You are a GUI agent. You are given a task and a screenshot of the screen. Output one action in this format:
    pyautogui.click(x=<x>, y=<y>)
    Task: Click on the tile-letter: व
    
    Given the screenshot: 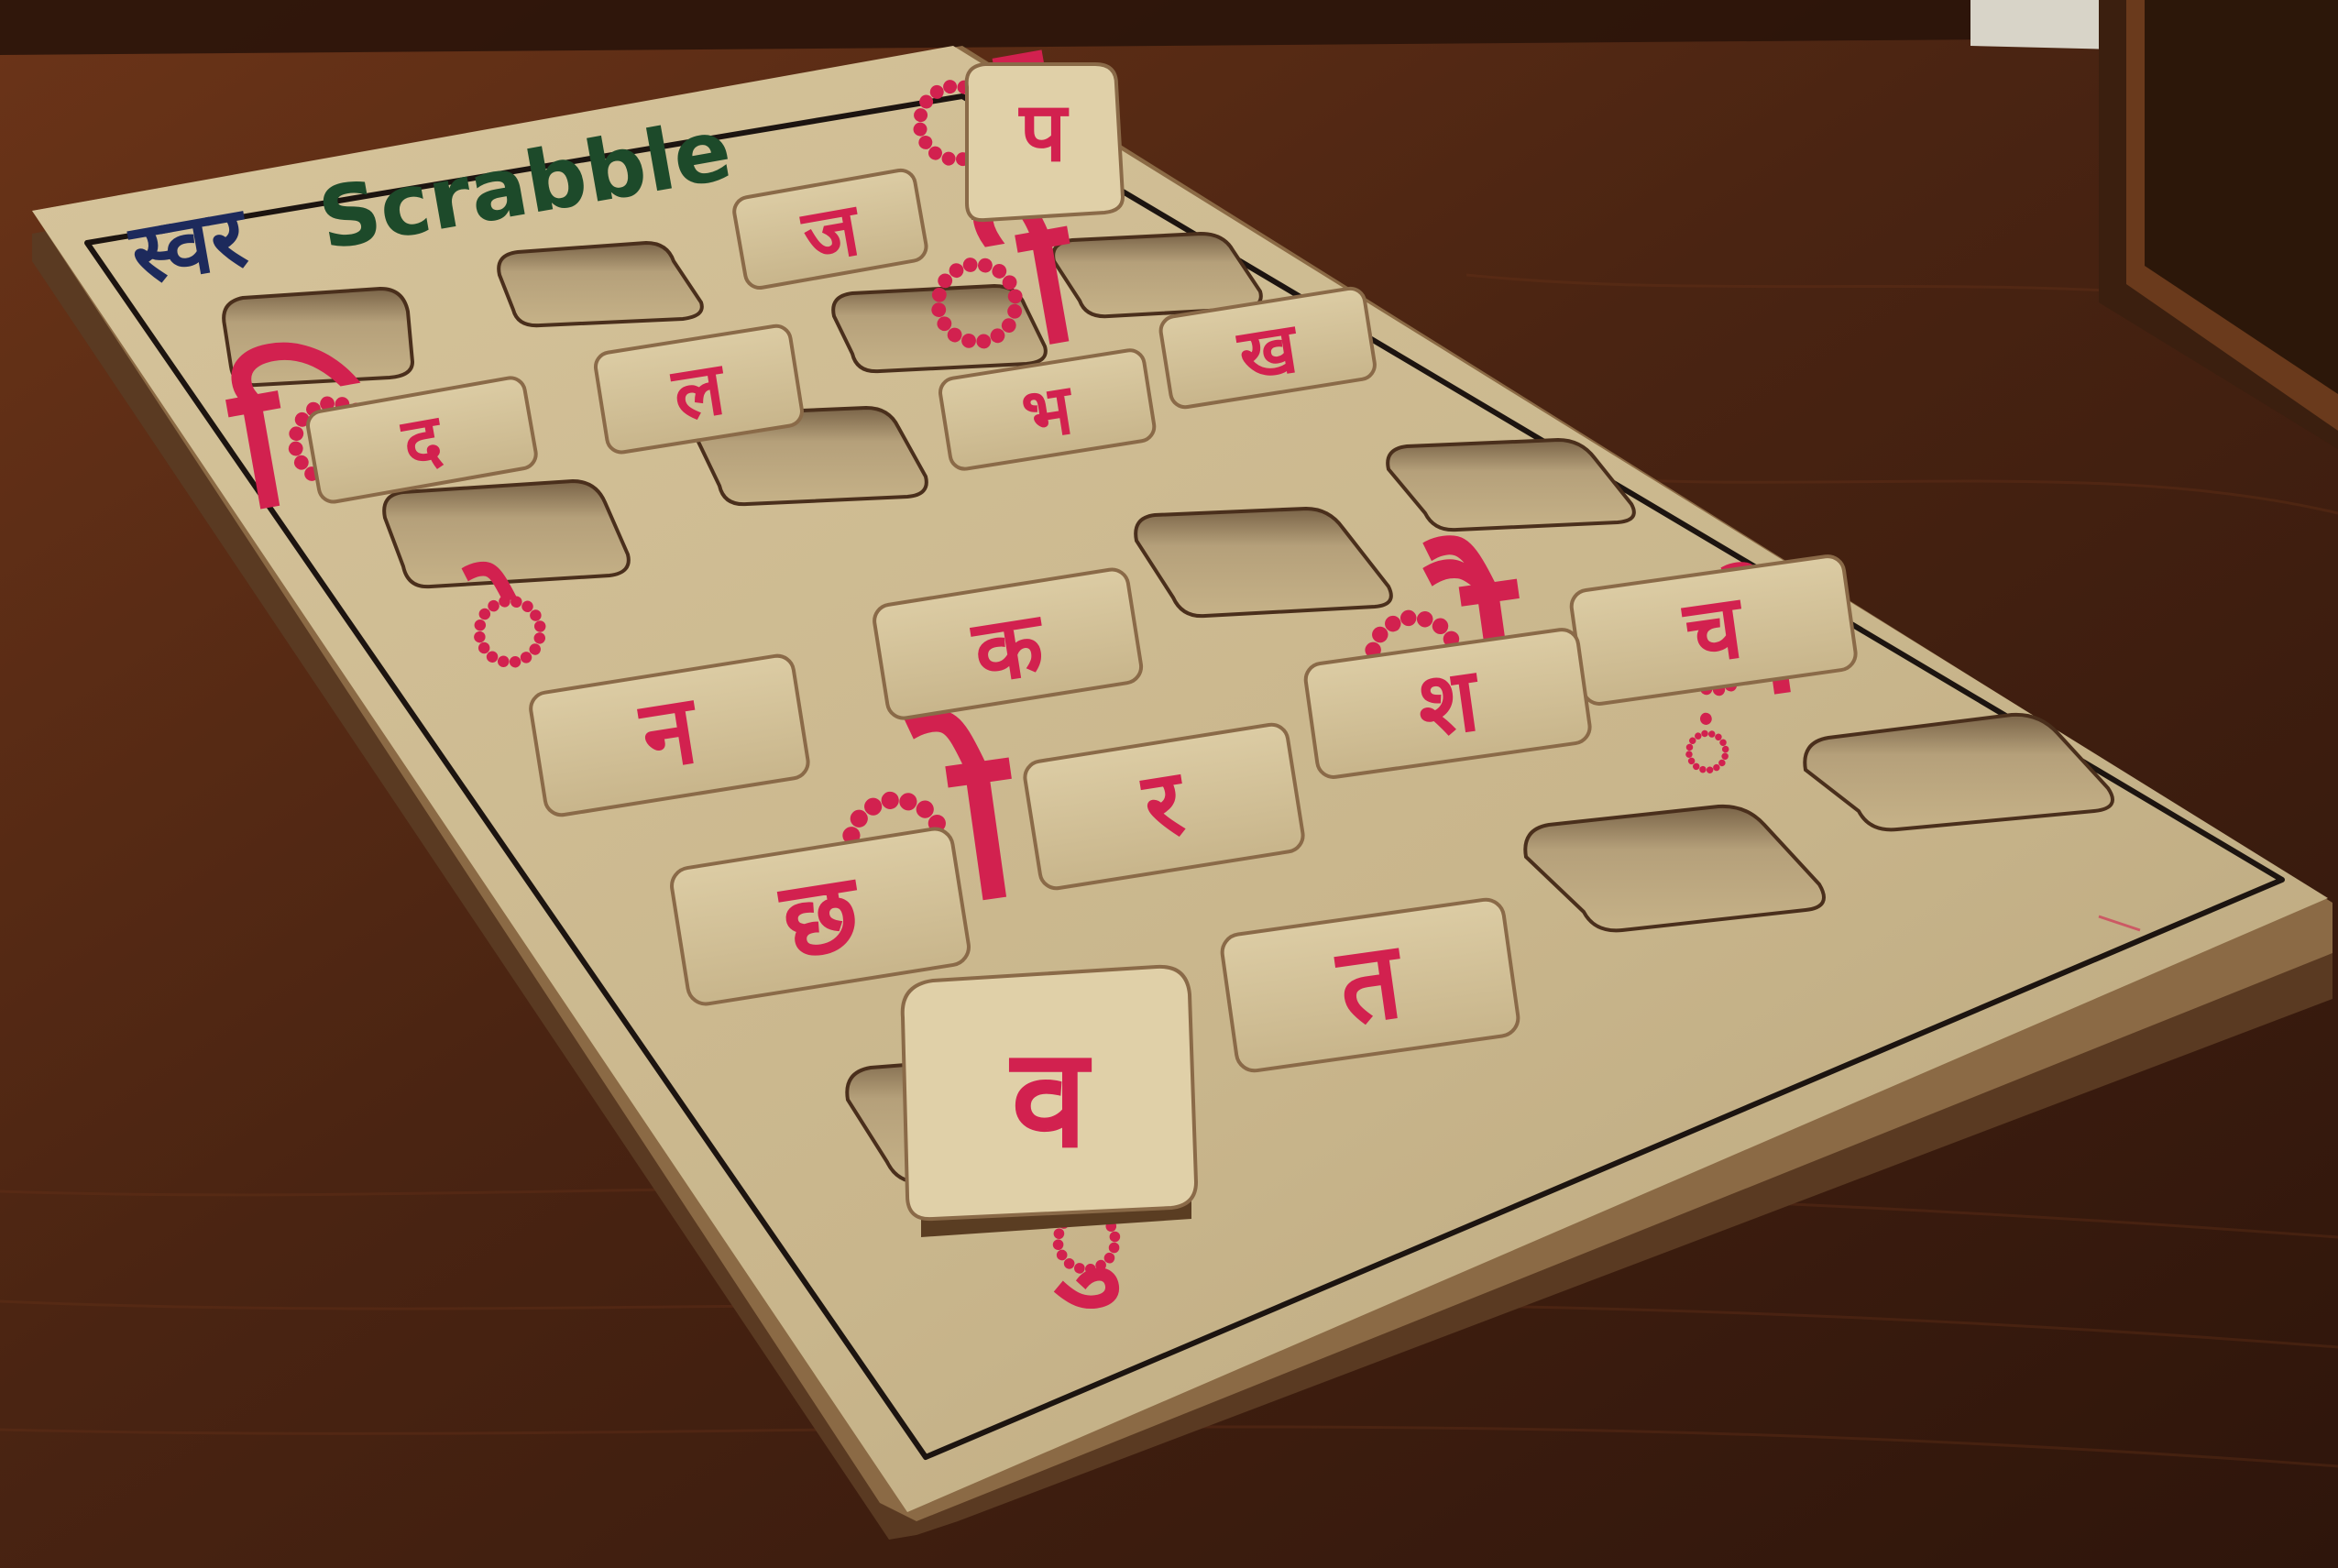 What is the action you would take?
    pyautogui.click(x=1050, y=1099)
    